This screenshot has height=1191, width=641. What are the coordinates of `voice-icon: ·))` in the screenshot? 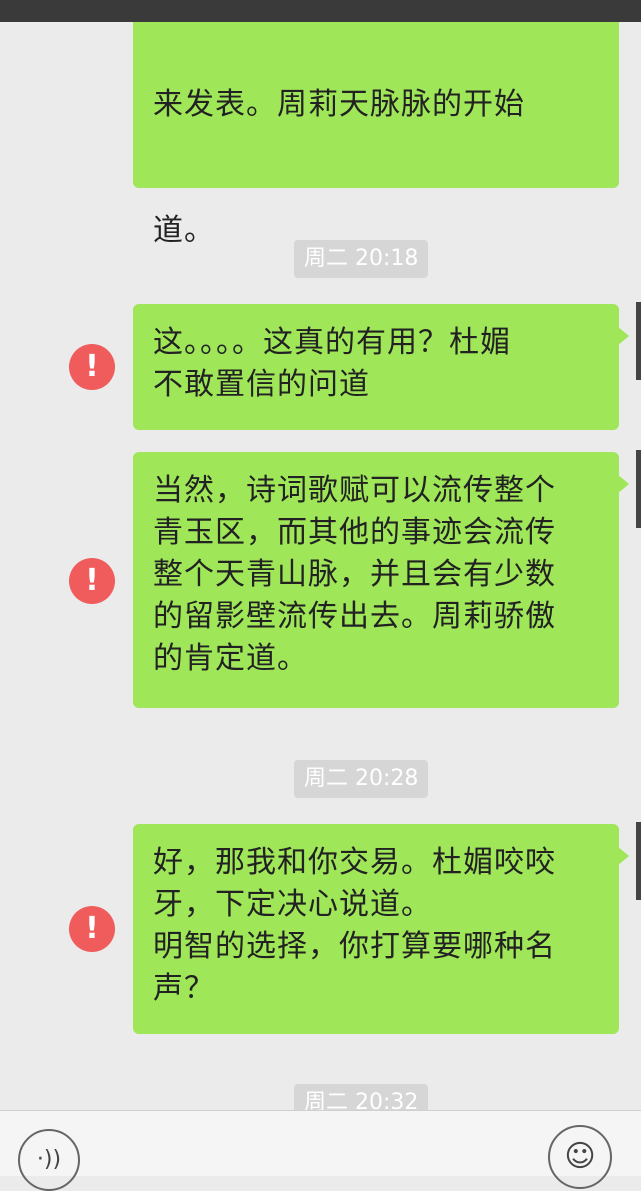 It's located at (49, 1160).